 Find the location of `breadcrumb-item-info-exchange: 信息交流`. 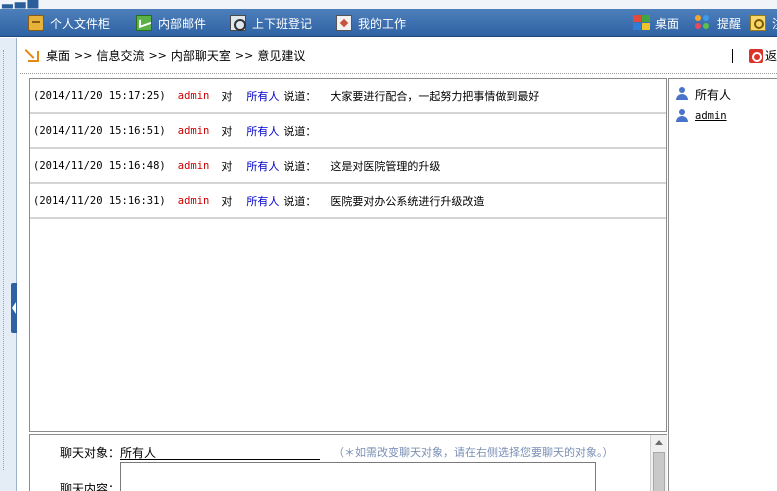

breadcrumb-item-info-exchange: 信息交流 is located at coordinates (120, 55).